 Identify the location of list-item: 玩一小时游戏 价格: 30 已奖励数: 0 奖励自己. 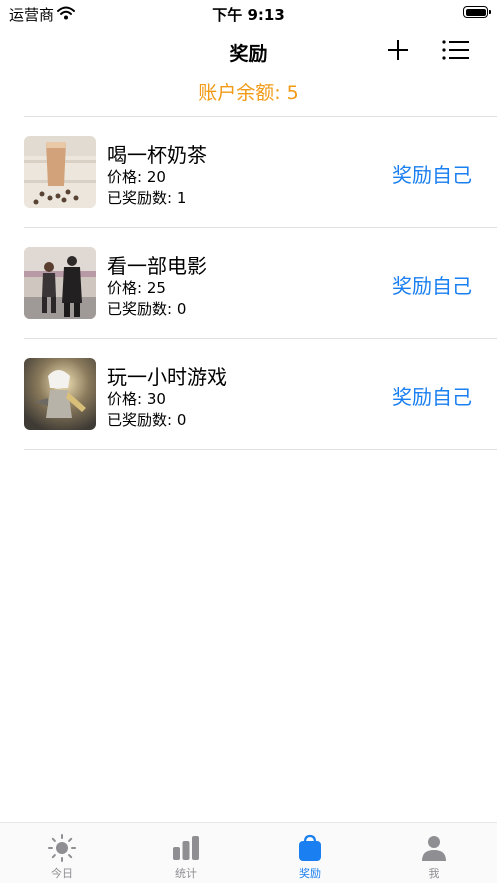
(260, 394).